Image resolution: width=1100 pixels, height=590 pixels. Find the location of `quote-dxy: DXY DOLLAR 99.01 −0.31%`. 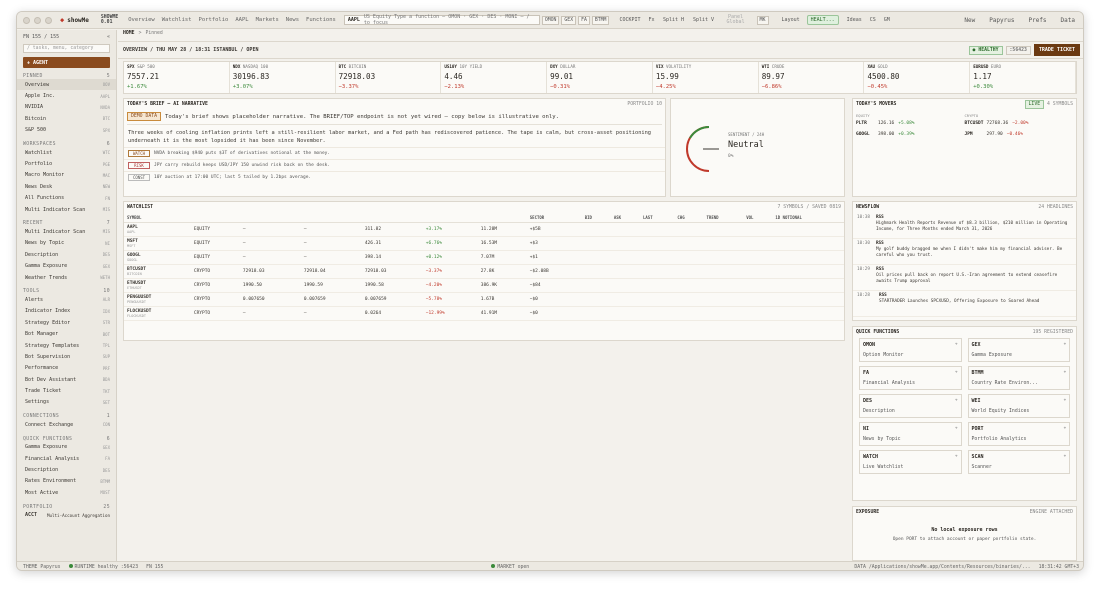

quote-dxy: DXY DOLLAR 99.01 −0.31% is located at coordinates (600, 77).